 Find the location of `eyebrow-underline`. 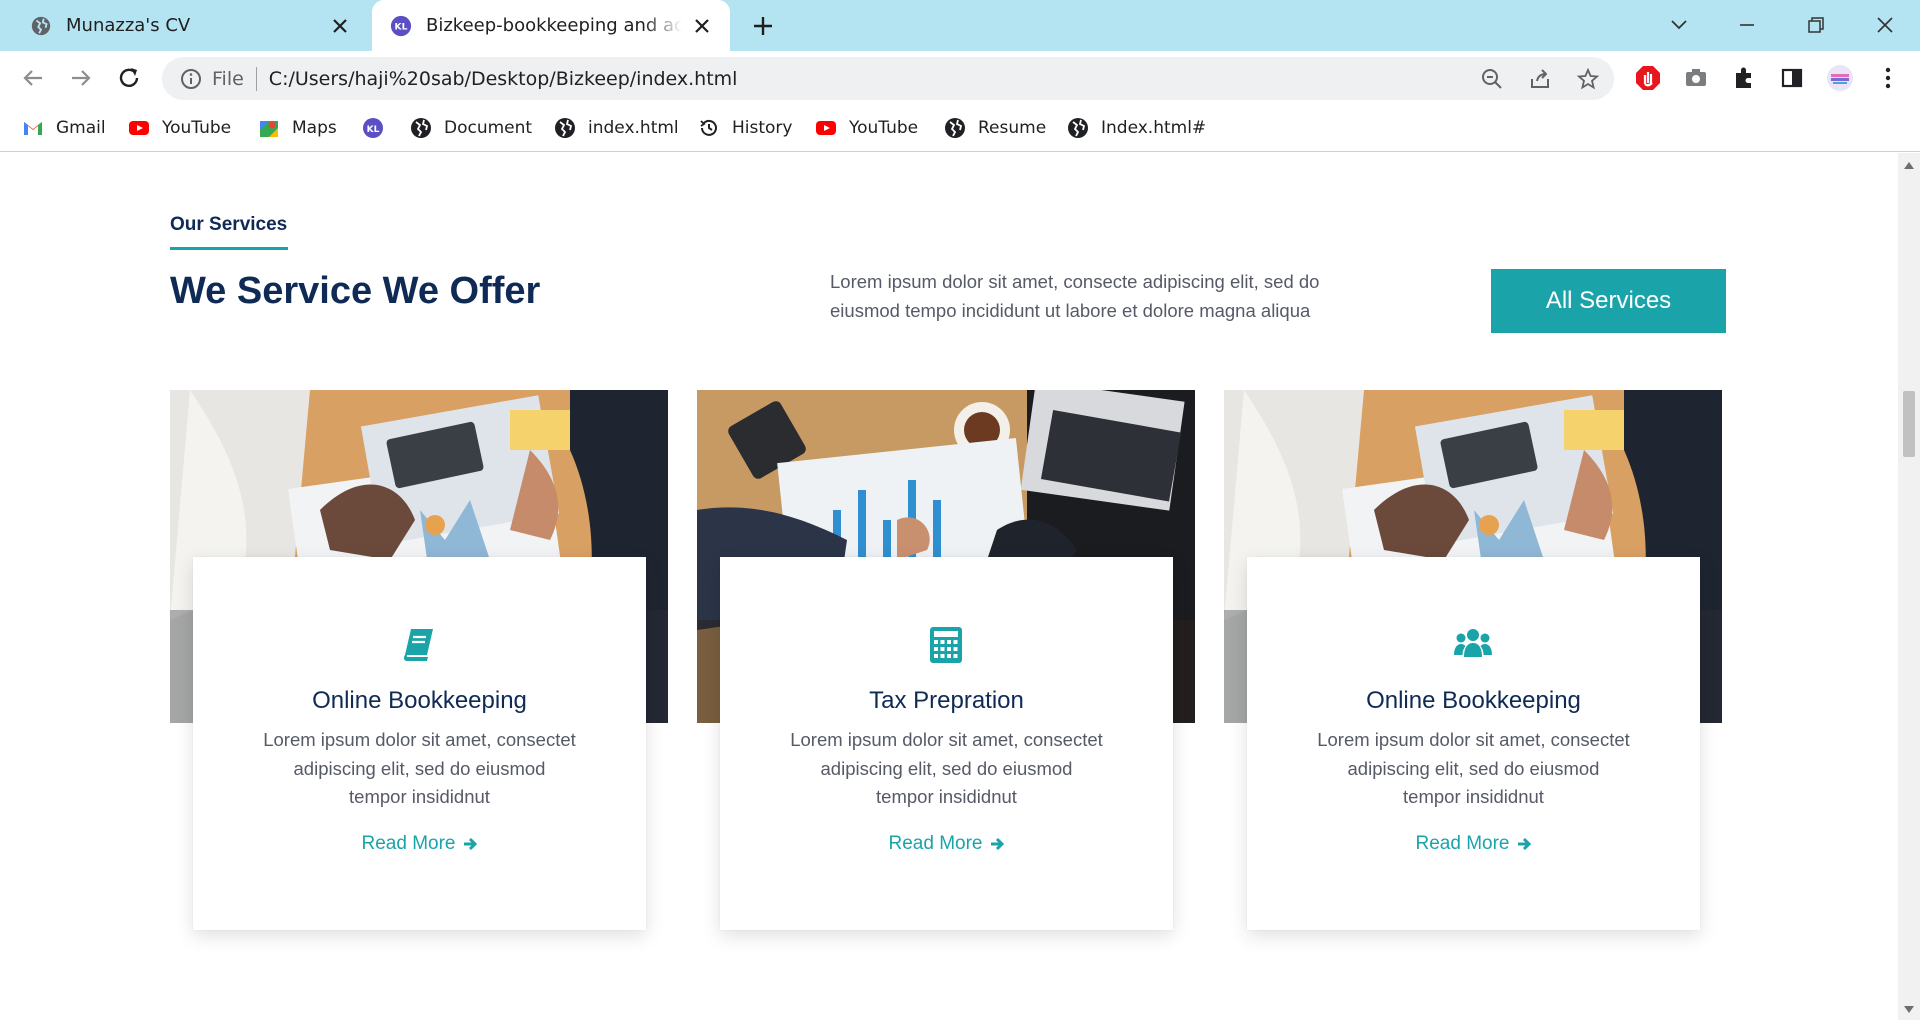

eyebrow-underline is located at coordinates (229, 248).